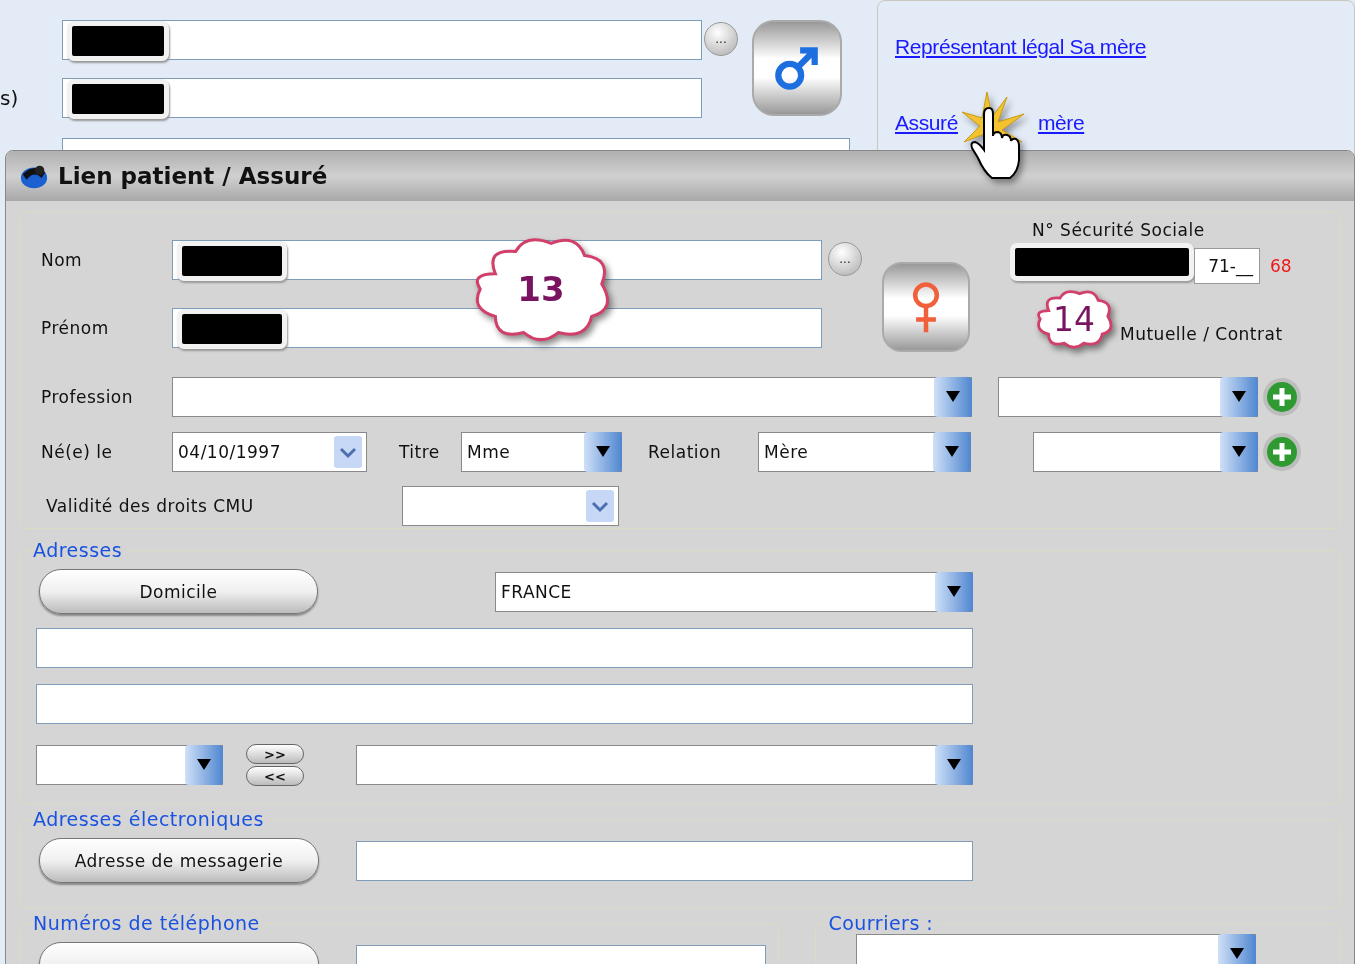 This screenshot has width=1355, height=964. What do you see at coordinates (864, 452) in the screenshot?
I see `dropdown-field: Mère` at bounding box center [864, 452].